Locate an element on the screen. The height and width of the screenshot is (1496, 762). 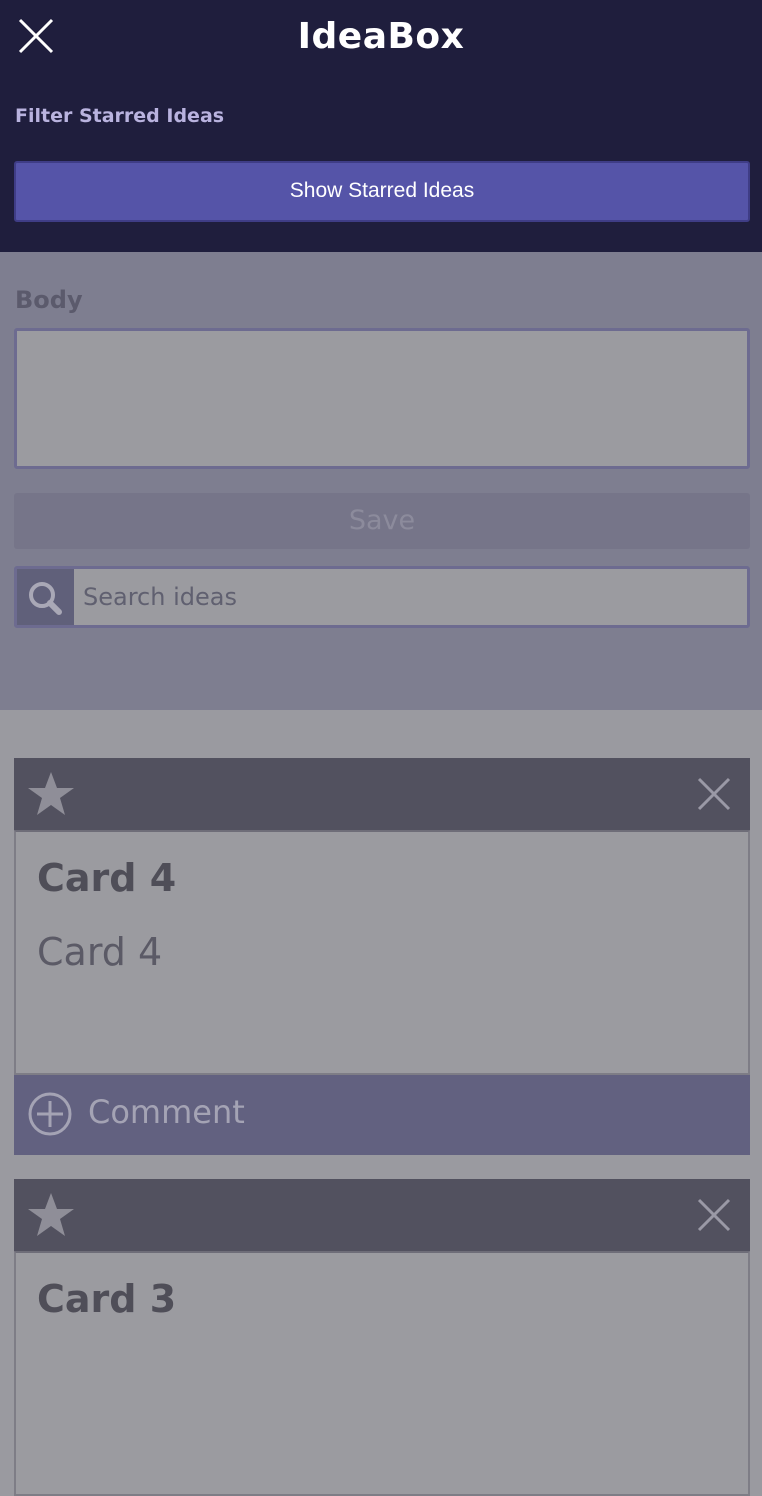
save-button: Save is located at coordinates (382, 521).